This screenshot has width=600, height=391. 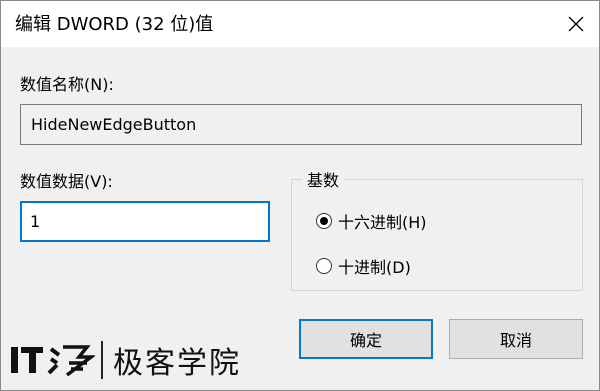 What do you see at coordinates (374, 267) in the screenshot?
I see `radio-dec-label: 十进制(D)` at bounding box center [374, 267].